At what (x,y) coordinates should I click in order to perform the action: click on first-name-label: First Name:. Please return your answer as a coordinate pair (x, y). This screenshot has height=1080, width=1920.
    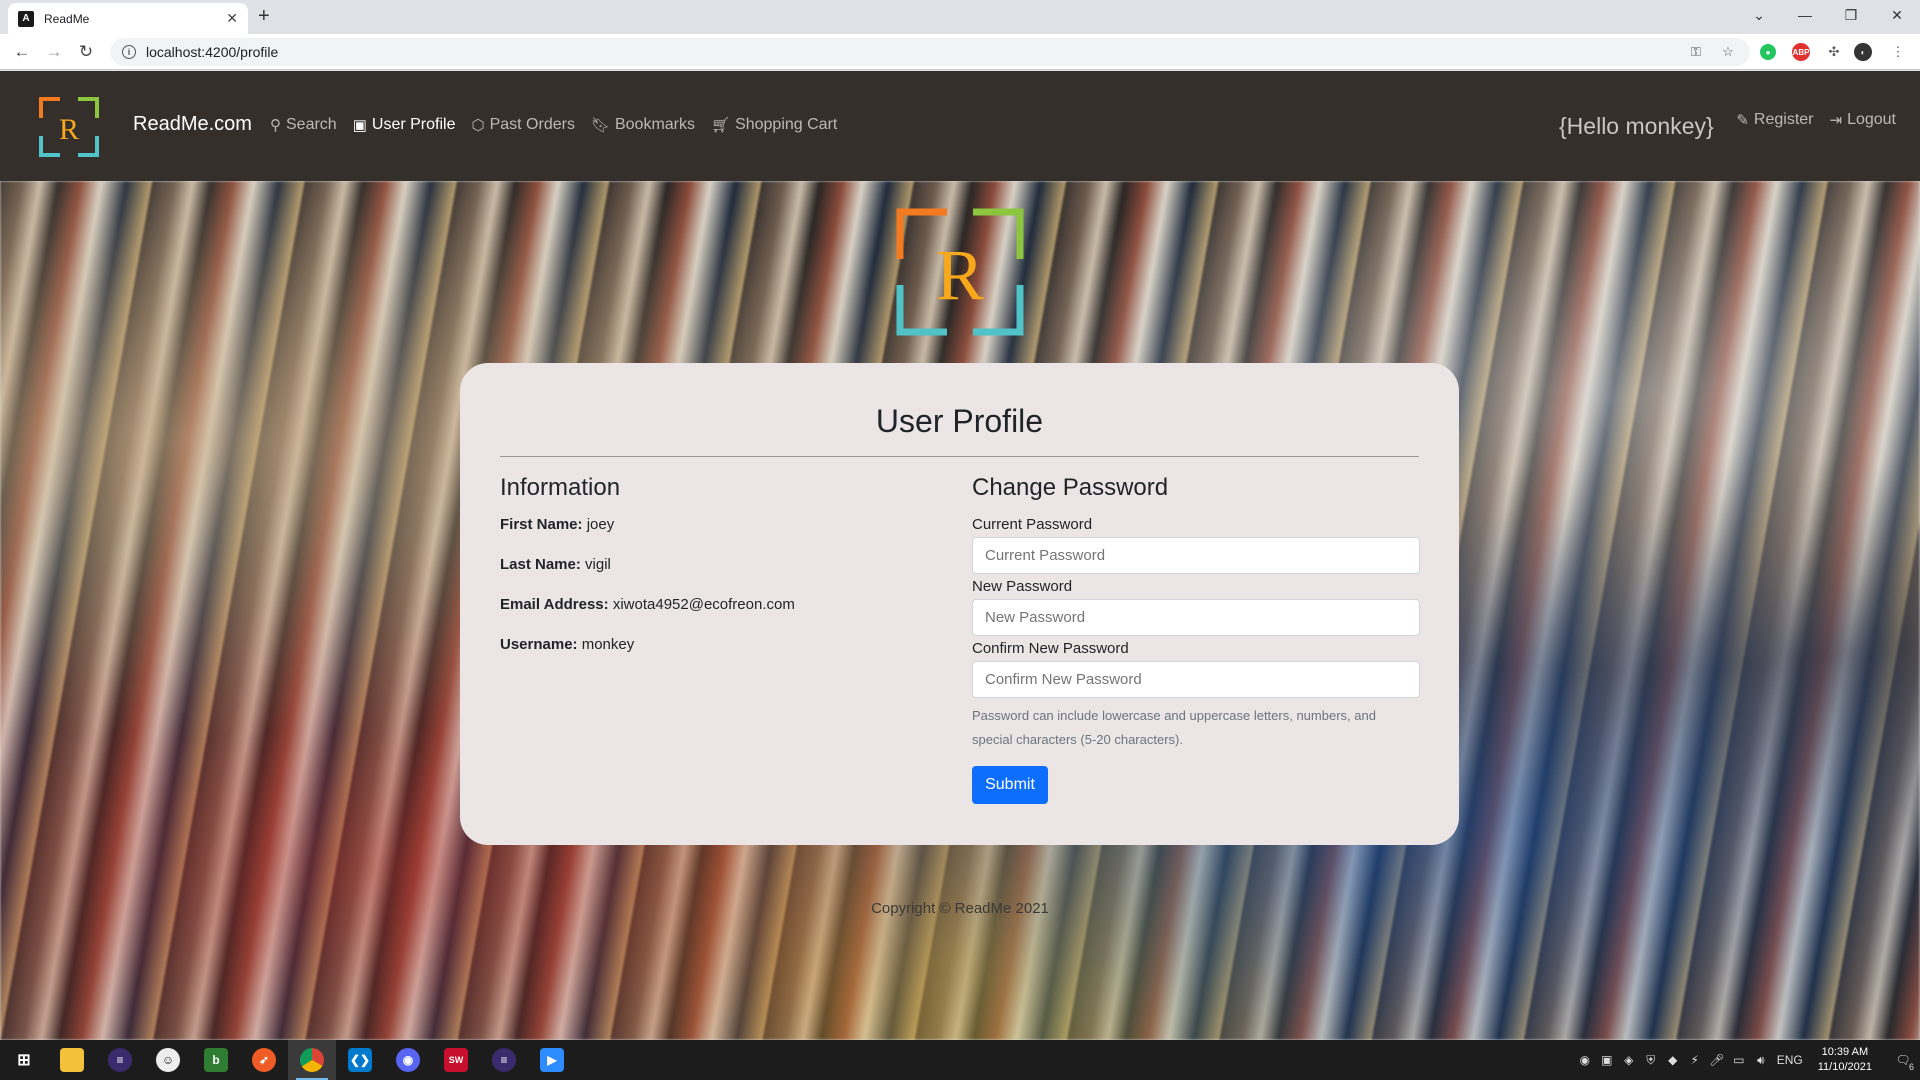
    Looking at the image, I should click on (541, 524).